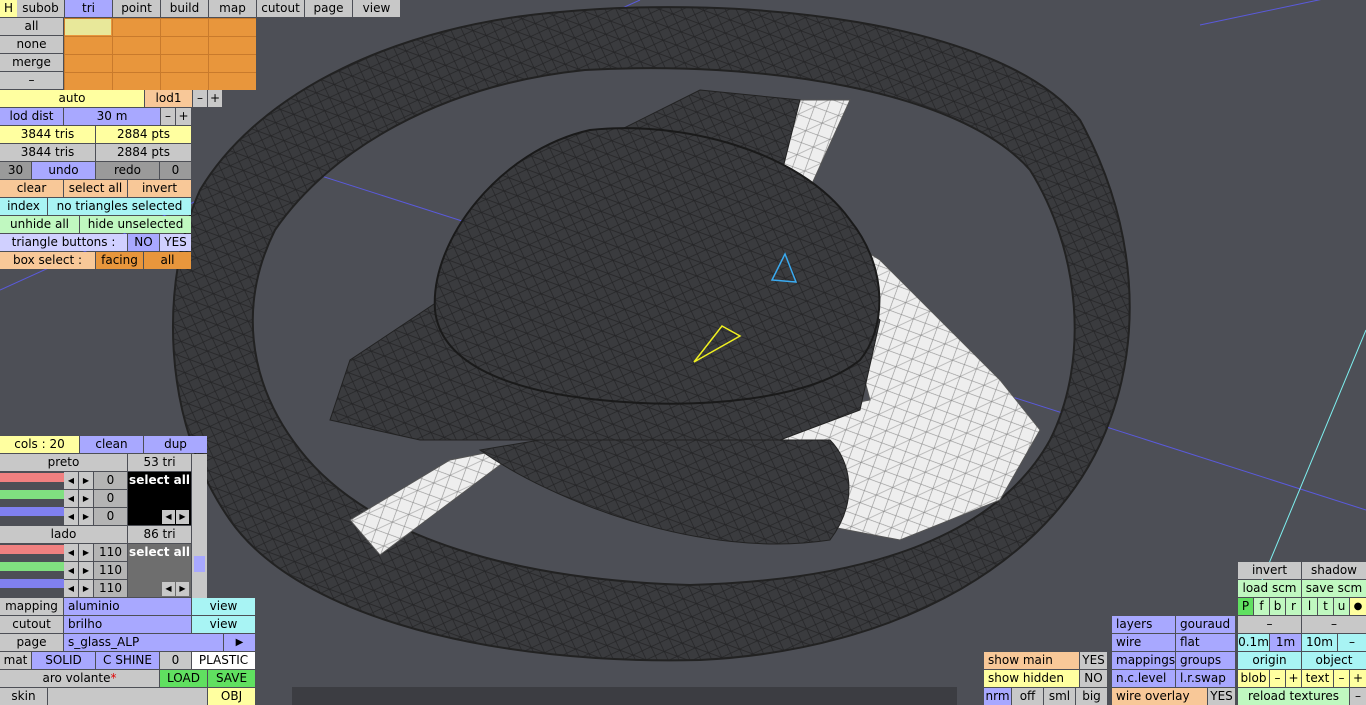 Image resolution: width=1366 pixels, height=705 pixels. I want to click on right-dash-button: –, so click(1334, 624).